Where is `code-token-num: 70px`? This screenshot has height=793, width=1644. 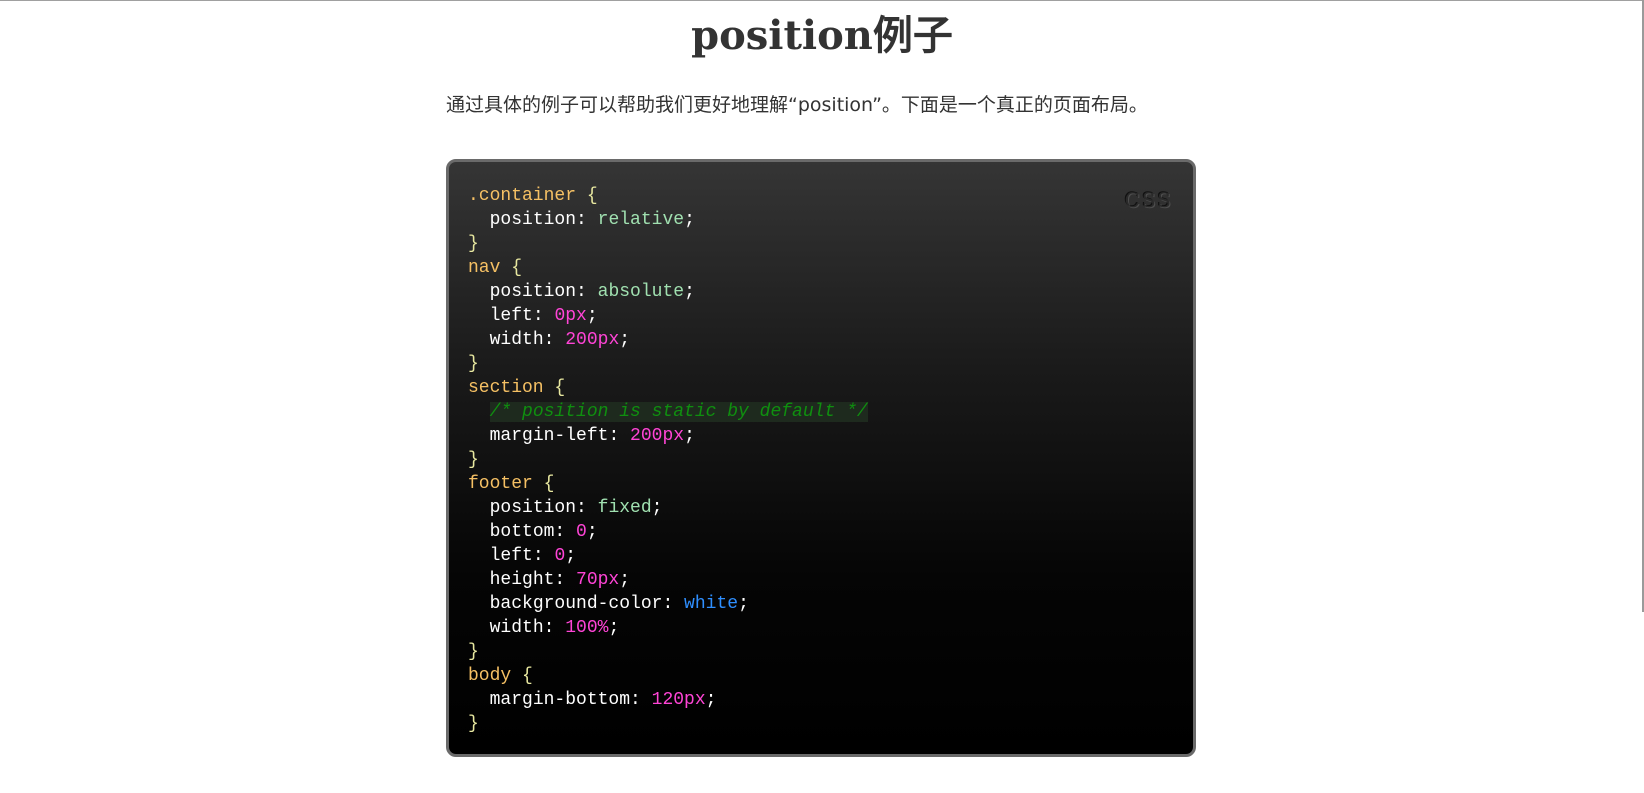 code-token-num: 70px is located at coordinates (598, 580).